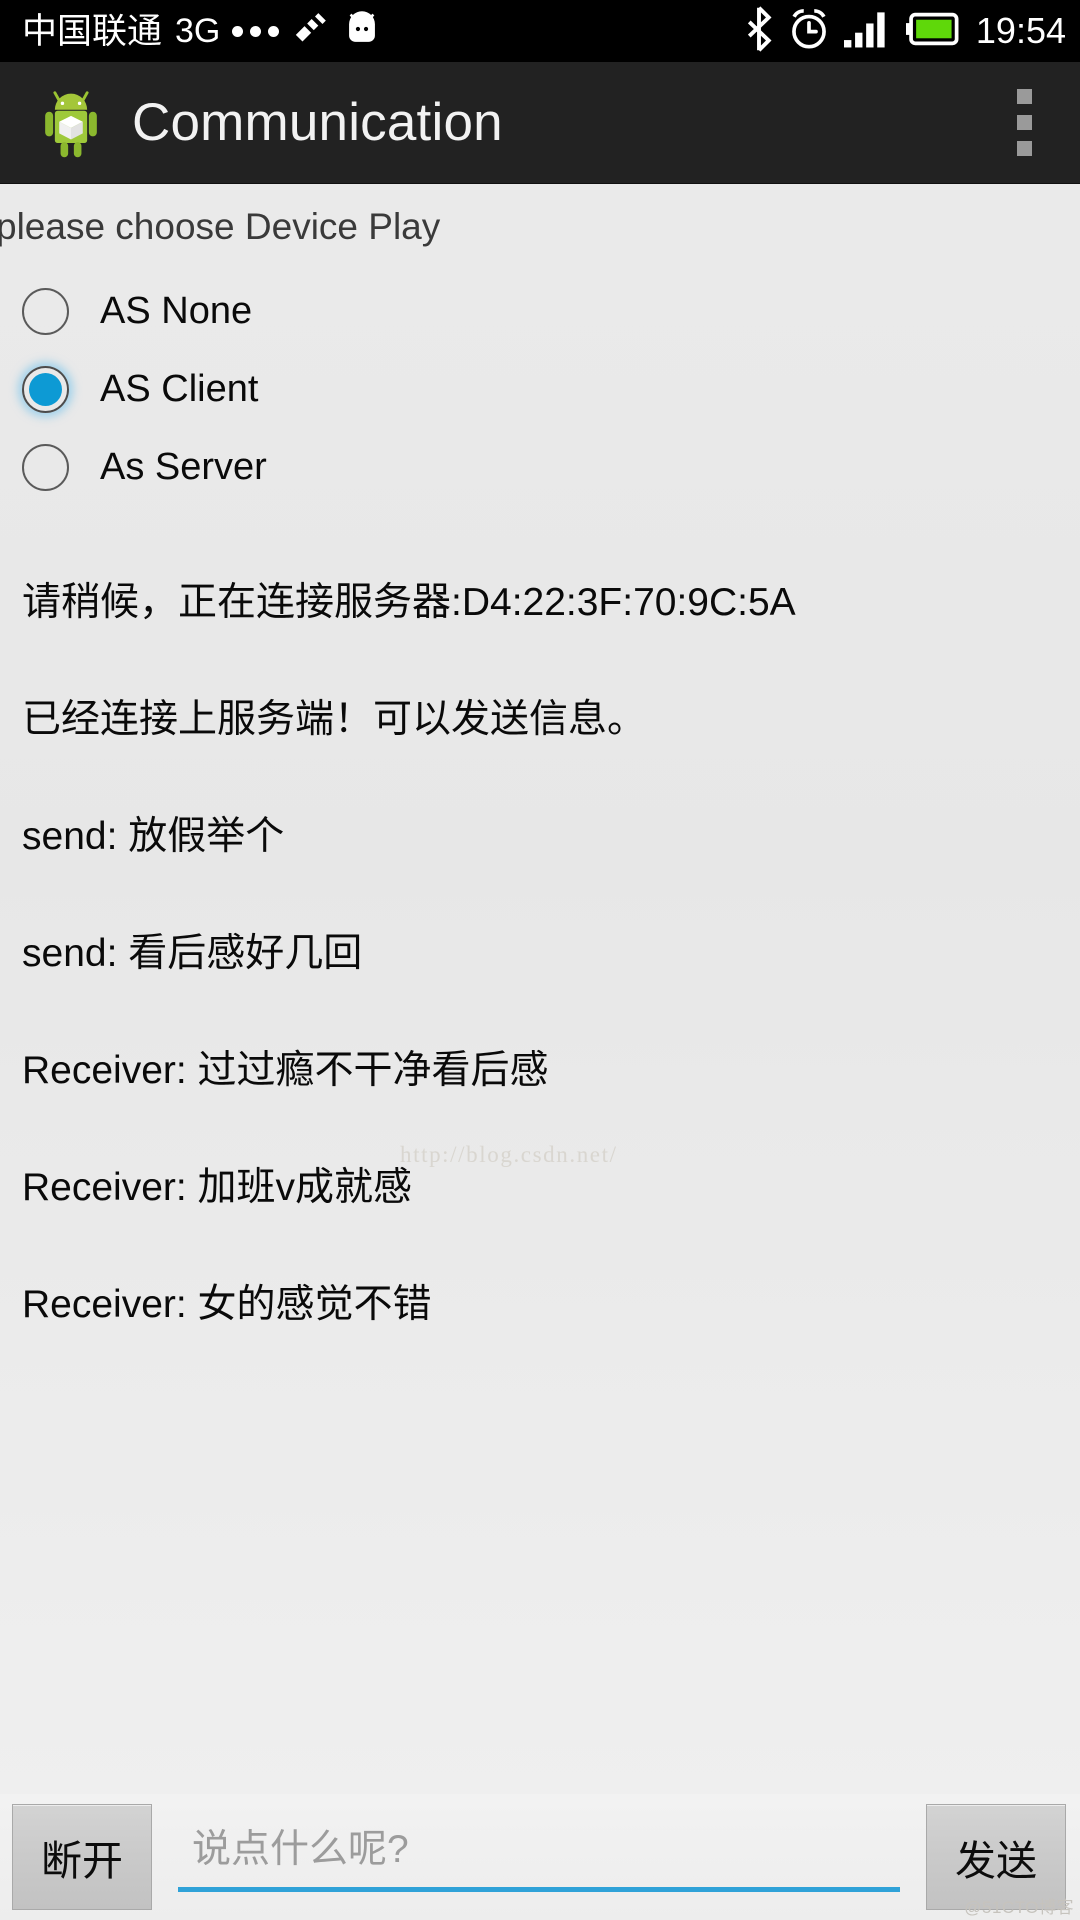  I want to click on clock-label: 19:54, so click(1020, 30).